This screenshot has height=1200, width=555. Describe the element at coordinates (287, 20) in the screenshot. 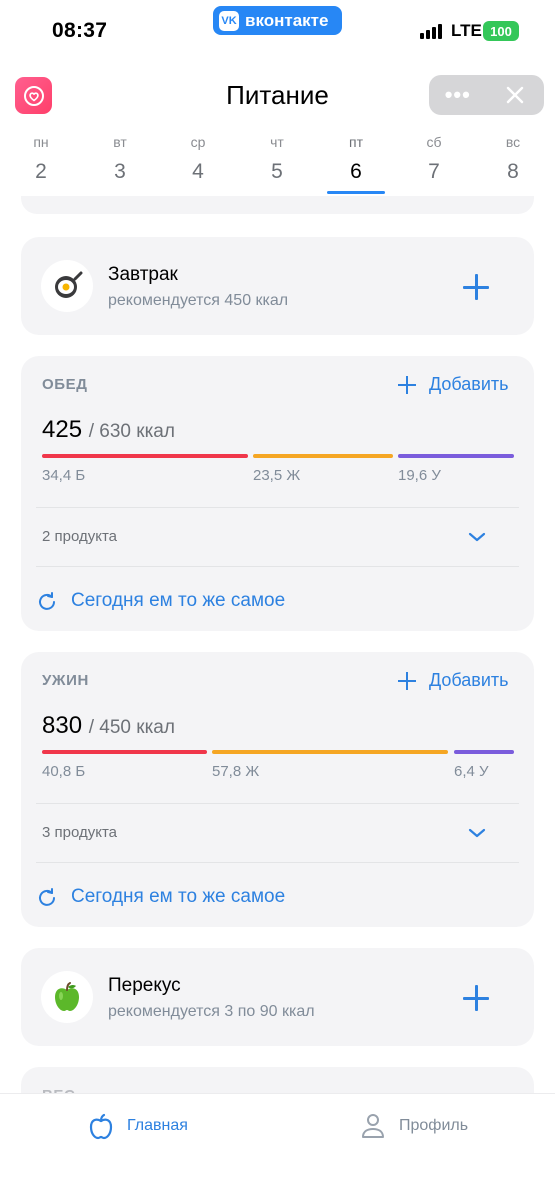

I see `vk-app-pill-label: вконтакте` at that location.